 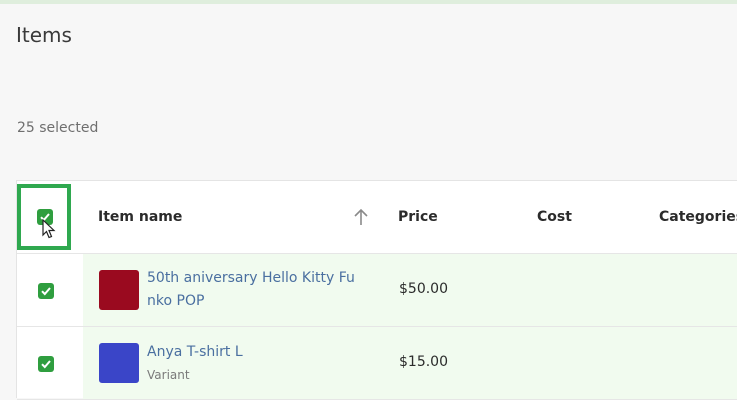 What do you see at coordinates (257, 290) in the screenshot?
I see `item-name-link: 50th aniversary Hello Kitty Fu nko POP` at bounding box center [257, 290].